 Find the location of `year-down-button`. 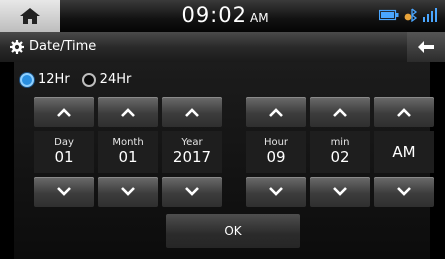

year-down-button is located at coordinates (192, 192).